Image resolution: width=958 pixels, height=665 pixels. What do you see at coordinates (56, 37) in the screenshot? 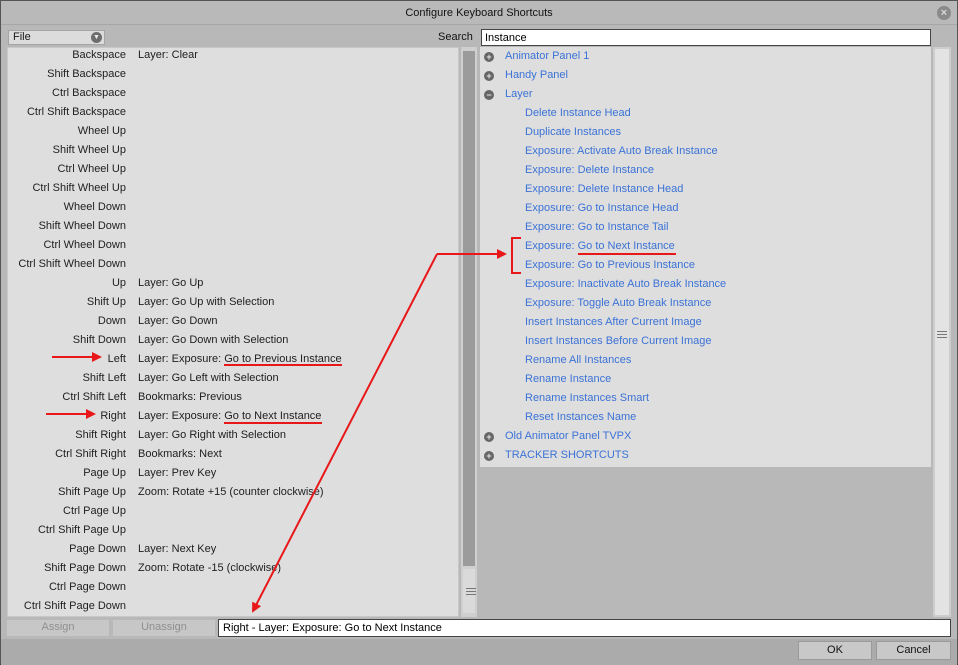
I see `file-dropdown: File ▼` at bounding box center [56, 37].